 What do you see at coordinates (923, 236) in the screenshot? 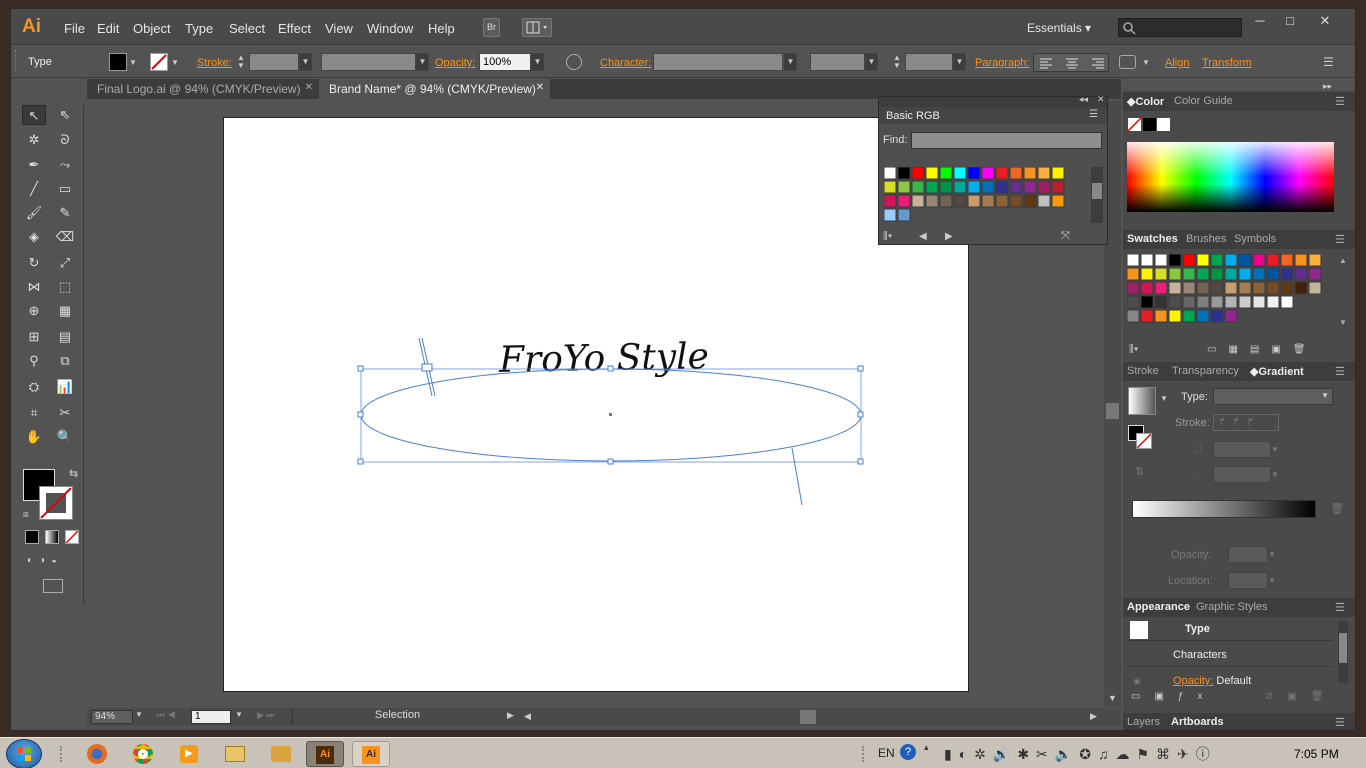
I see `previous-library-icon: ◀` at bounding box center [923, 236].